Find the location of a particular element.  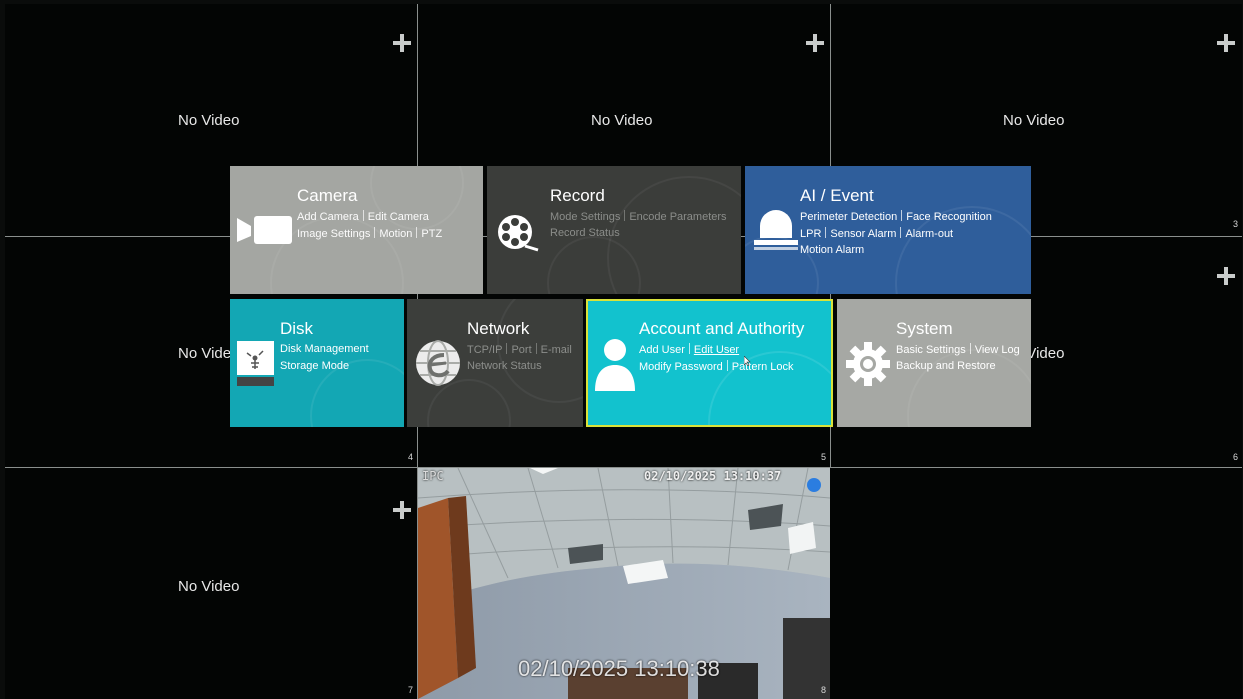

link-lpr: LPR is located at coordinates (810, 234).